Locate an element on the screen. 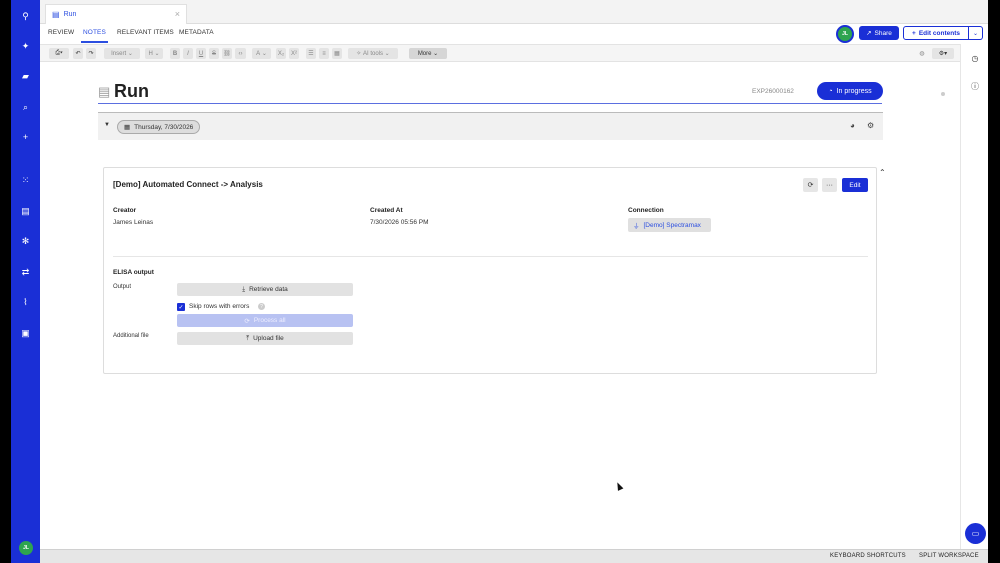  additional-file-label: Additional file is located at coordinates (131, 336).